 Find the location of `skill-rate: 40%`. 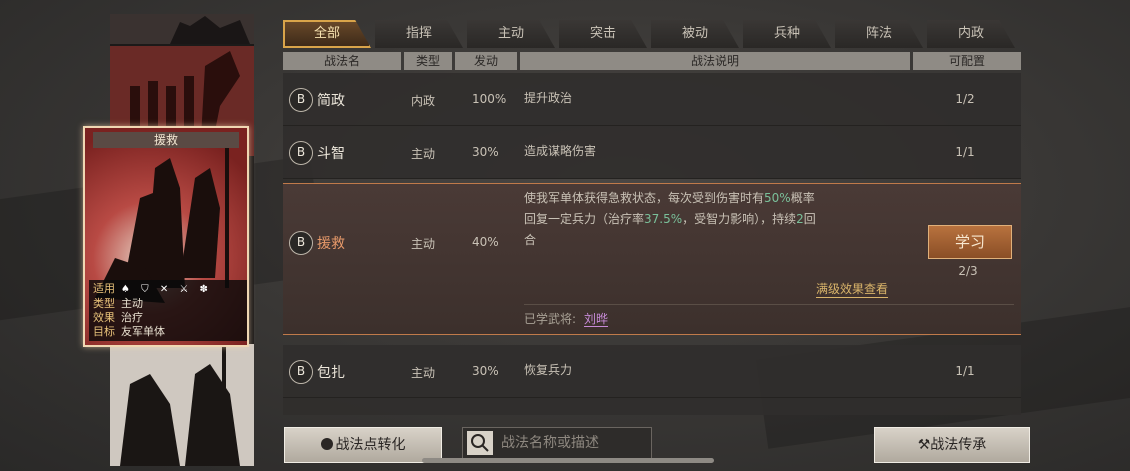

skill-rate: 40% is located at coordinates (485, 242).